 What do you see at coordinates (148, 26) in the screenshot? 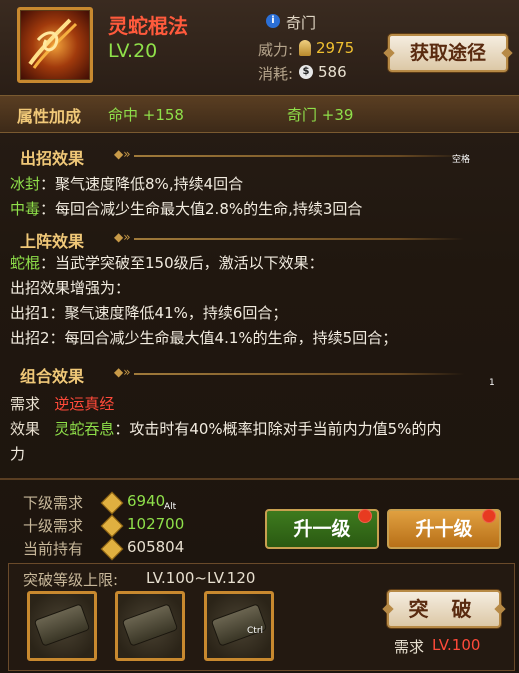
I see `skill-name: 灵蛇棍法` at bounding box center [148, 26].